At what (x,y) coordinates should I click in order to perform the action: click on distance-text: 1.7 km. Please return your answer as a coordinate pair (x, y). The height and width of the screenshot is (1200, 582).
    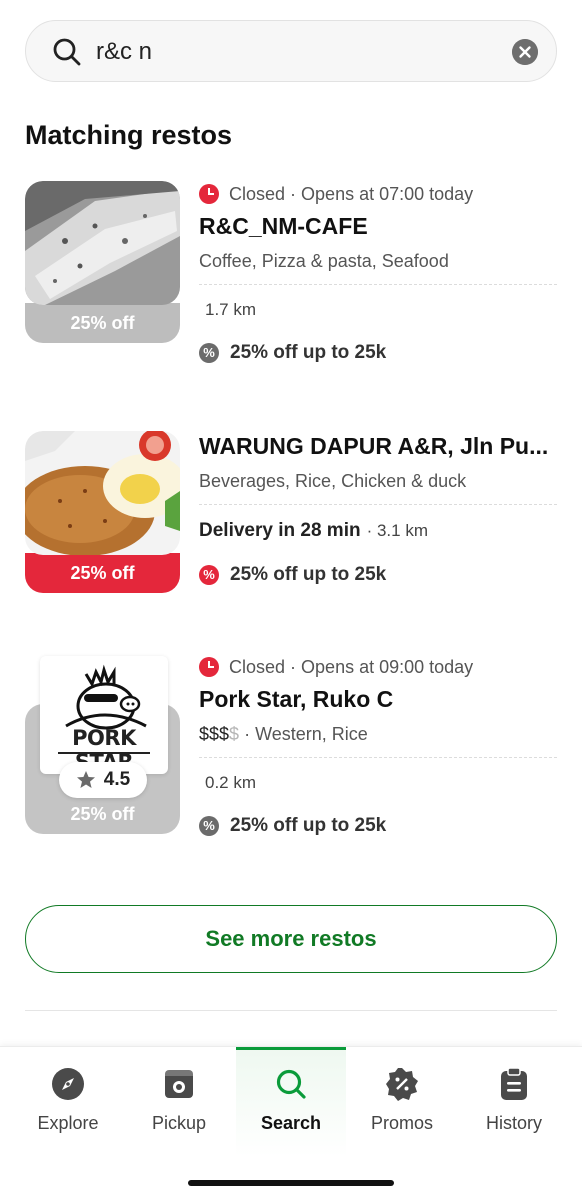
    Looking at the image, I should click on (231, 309).